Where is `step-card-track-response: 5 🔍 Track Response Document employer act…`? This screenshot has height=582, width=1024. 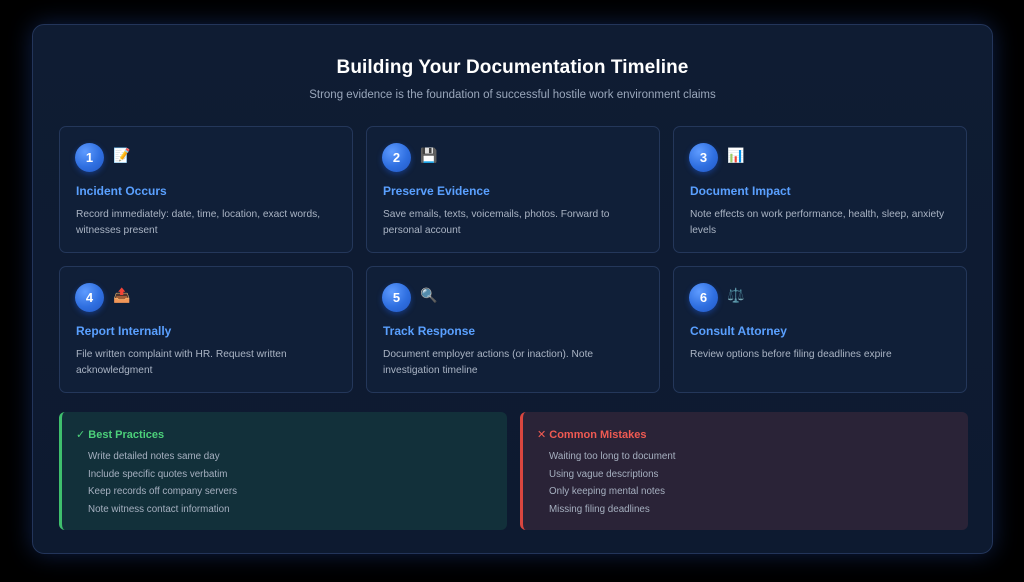
step-card-track-response: 5 🔍 Track Response Document employer act… is located at coordinates (513, 329).